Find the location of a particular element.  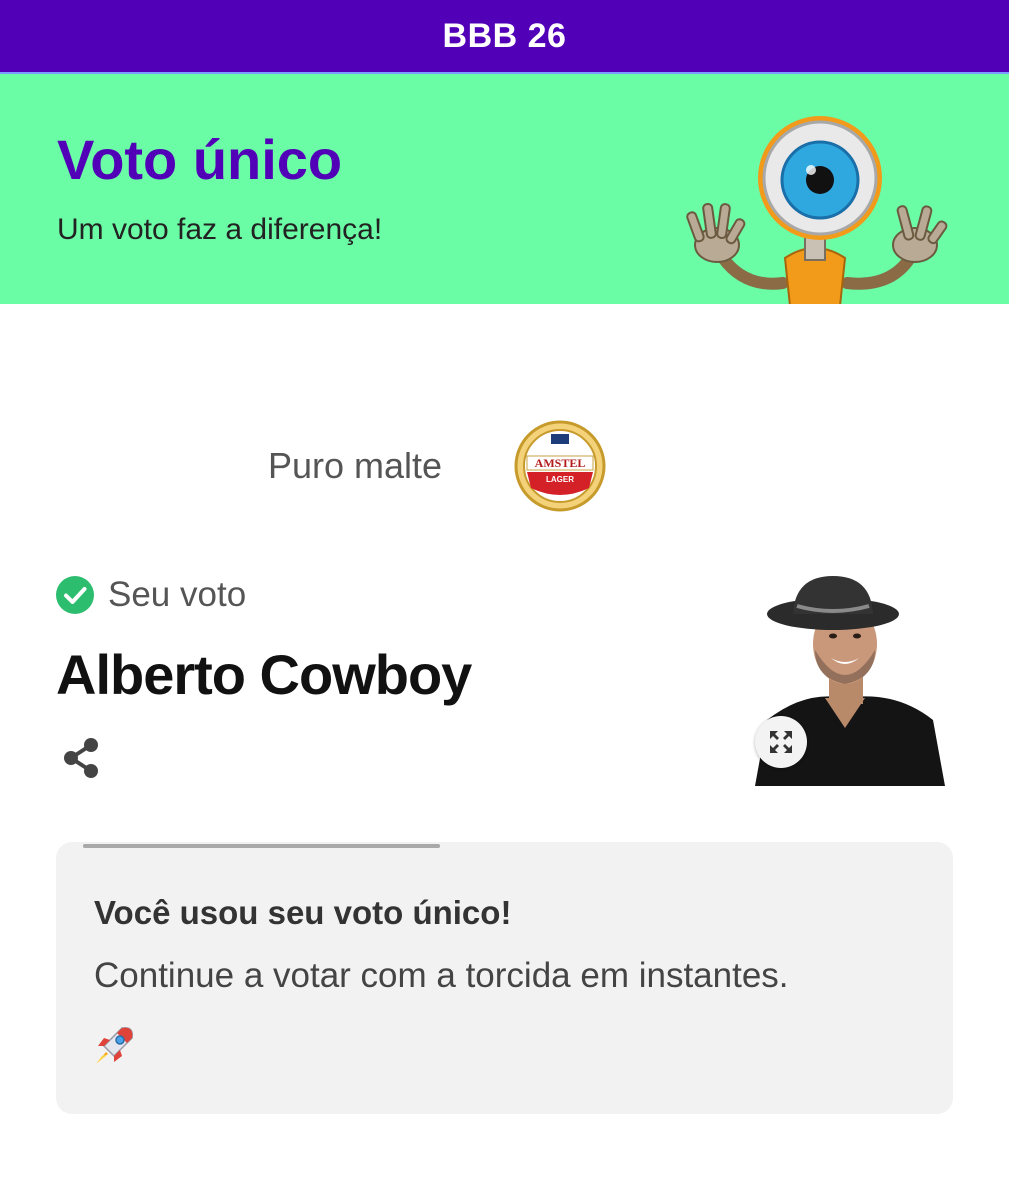

notice-progress-bar is located at coordinates (261, 846).